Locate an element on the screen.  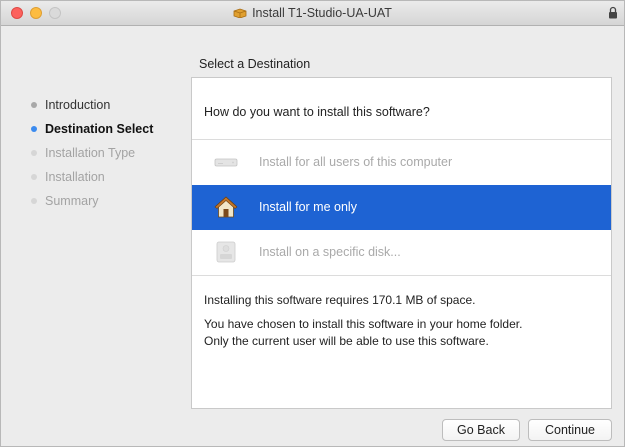
option-label: Install for me only is located at coordinates (308, 207).